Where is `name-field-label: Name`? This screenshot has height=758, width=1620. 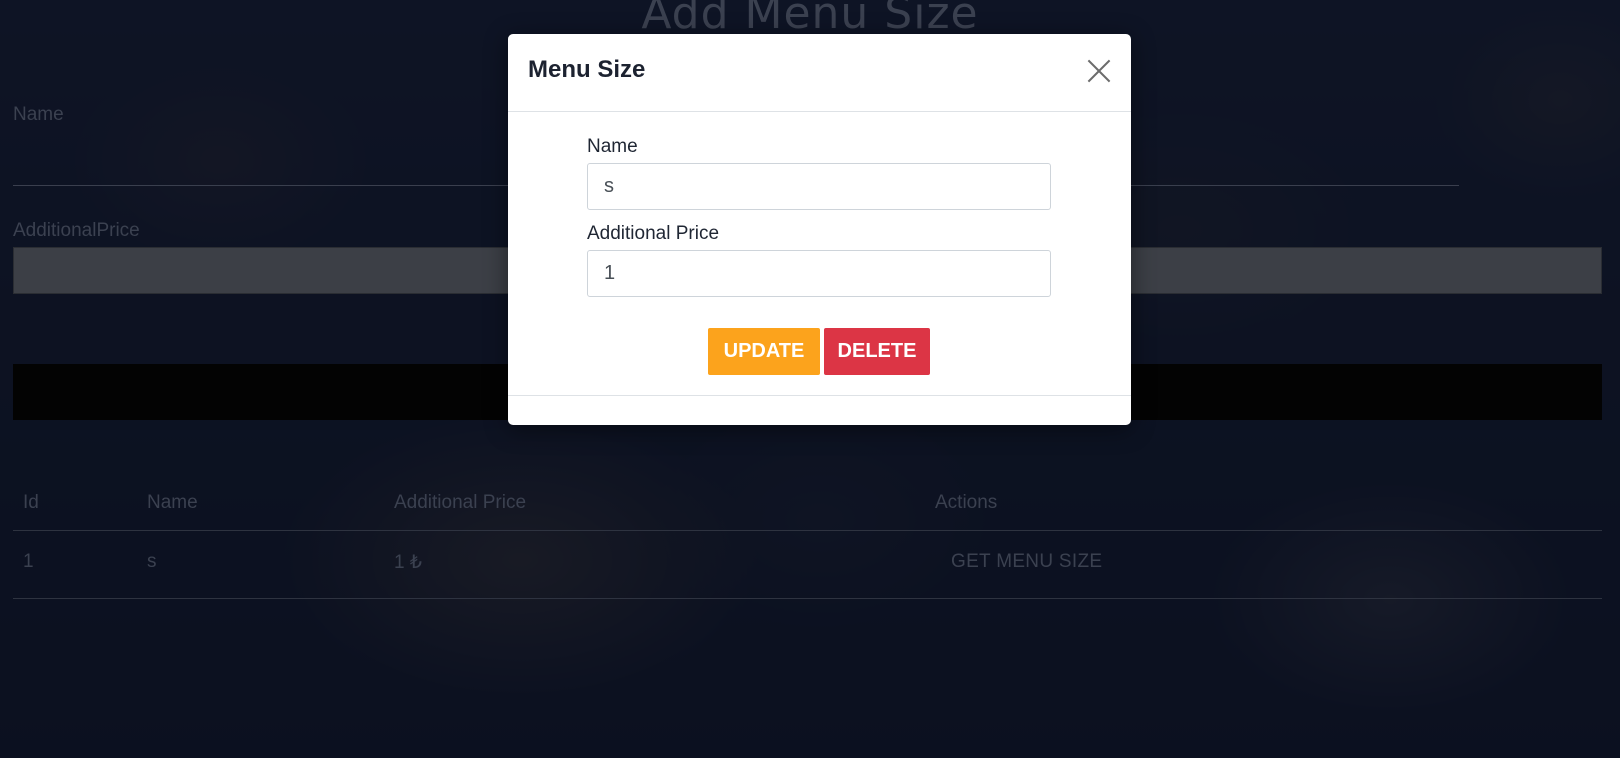 name-field-label: Name is located at coordinates (38, 114).